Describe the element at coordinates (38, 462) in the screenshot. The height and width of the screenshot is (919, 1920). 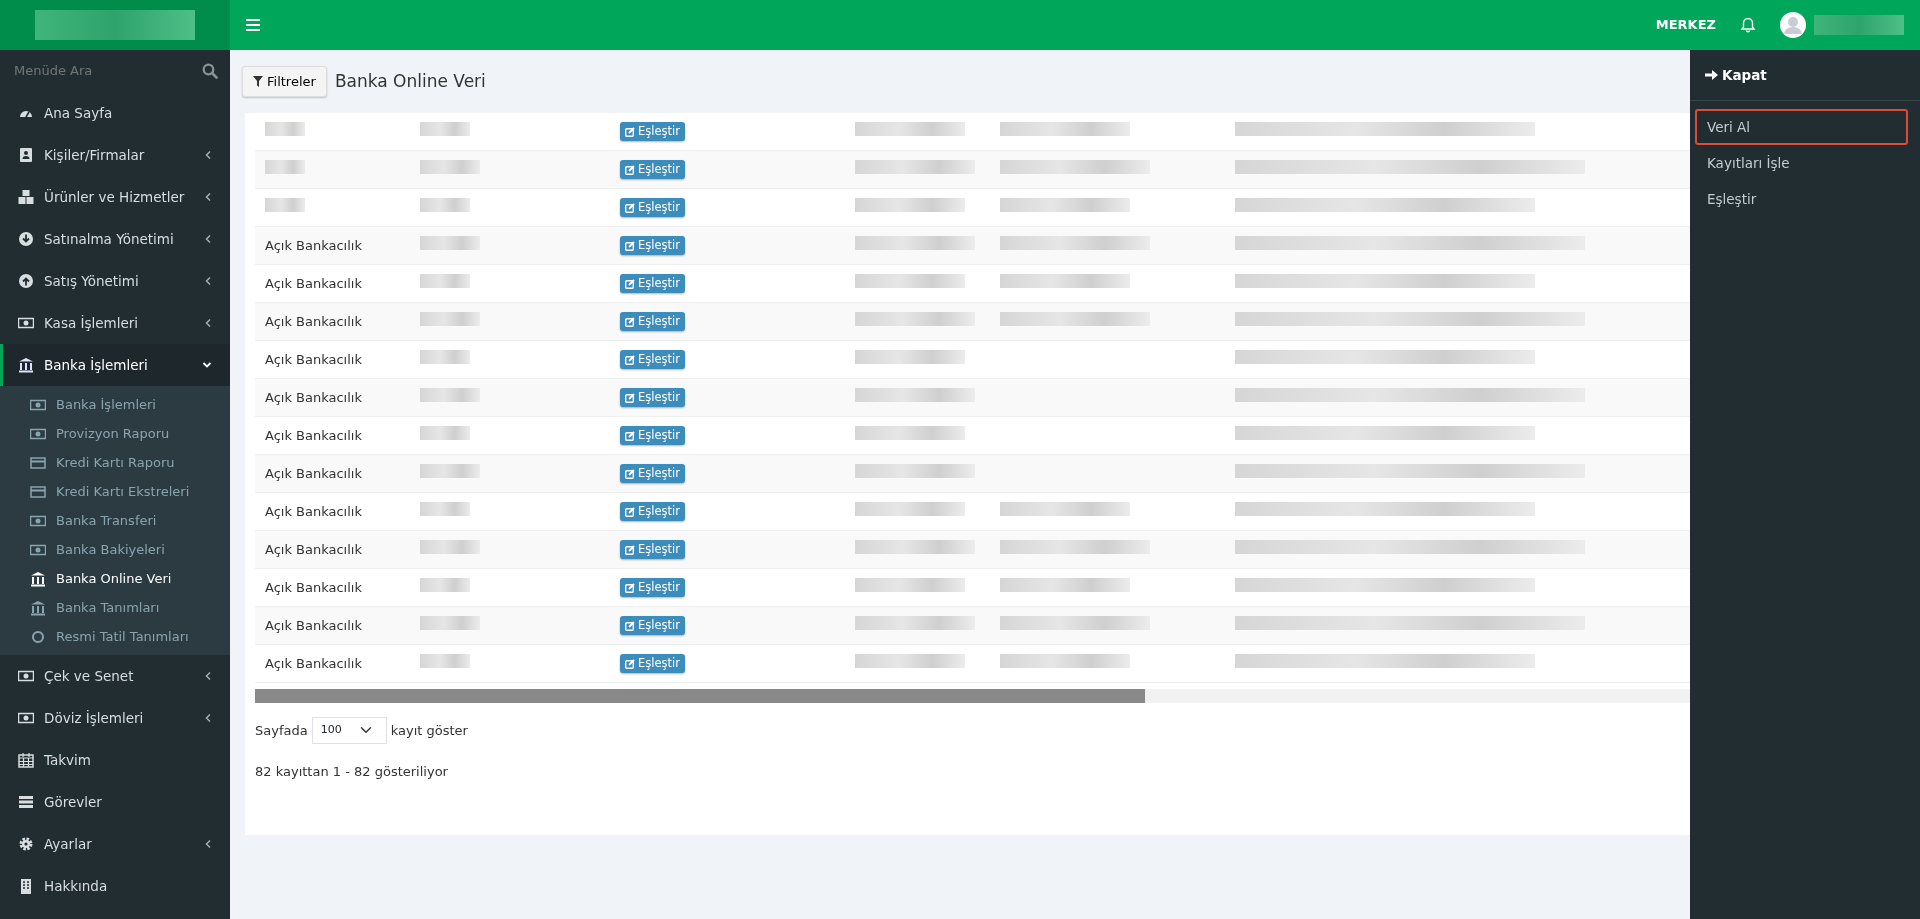
I see `credit-card-icon` at that location.